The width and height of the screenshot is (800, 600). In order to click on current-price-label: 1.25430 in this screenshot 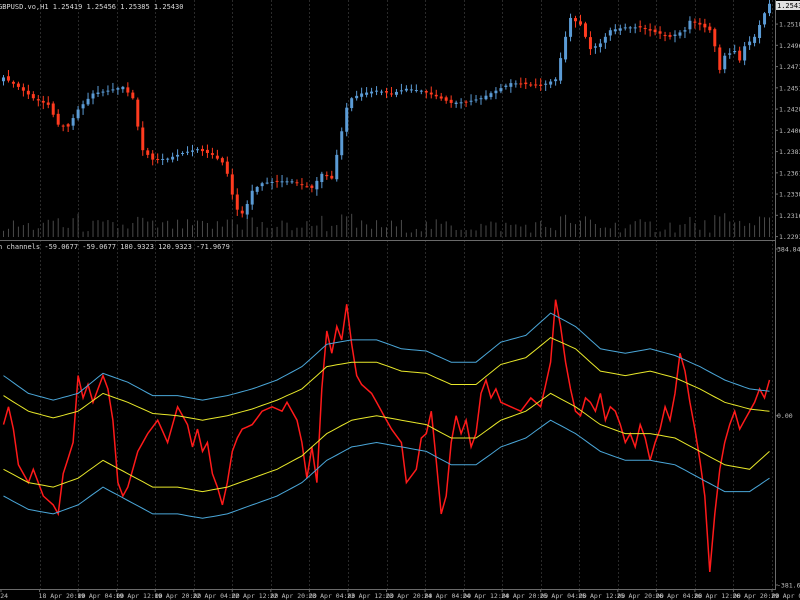, I will do `click(788, 6)`.